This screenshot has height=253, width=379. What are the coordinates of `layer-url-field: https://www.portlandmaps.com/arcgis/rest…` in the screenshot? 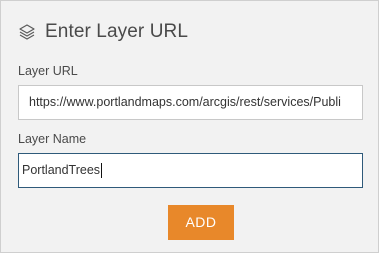 It's located at (190, 102).